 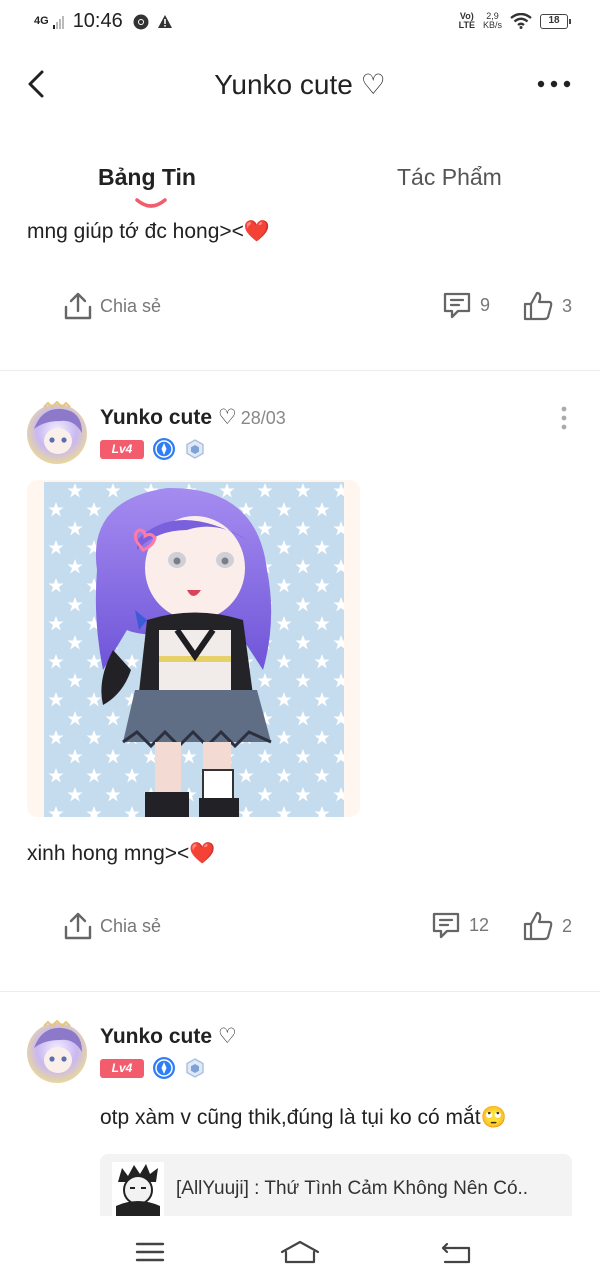 What do you see at coordinates (138, 1190) in the screenshot?
I see `story-cover-thumbnail` at bounding box center [138, 1190].